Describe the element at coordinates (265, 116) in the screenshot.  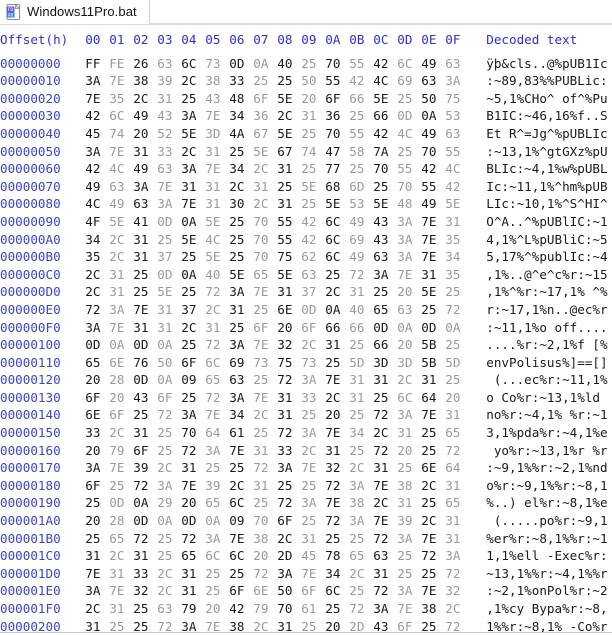
I see `hex-byte-cell: 36` at that location.